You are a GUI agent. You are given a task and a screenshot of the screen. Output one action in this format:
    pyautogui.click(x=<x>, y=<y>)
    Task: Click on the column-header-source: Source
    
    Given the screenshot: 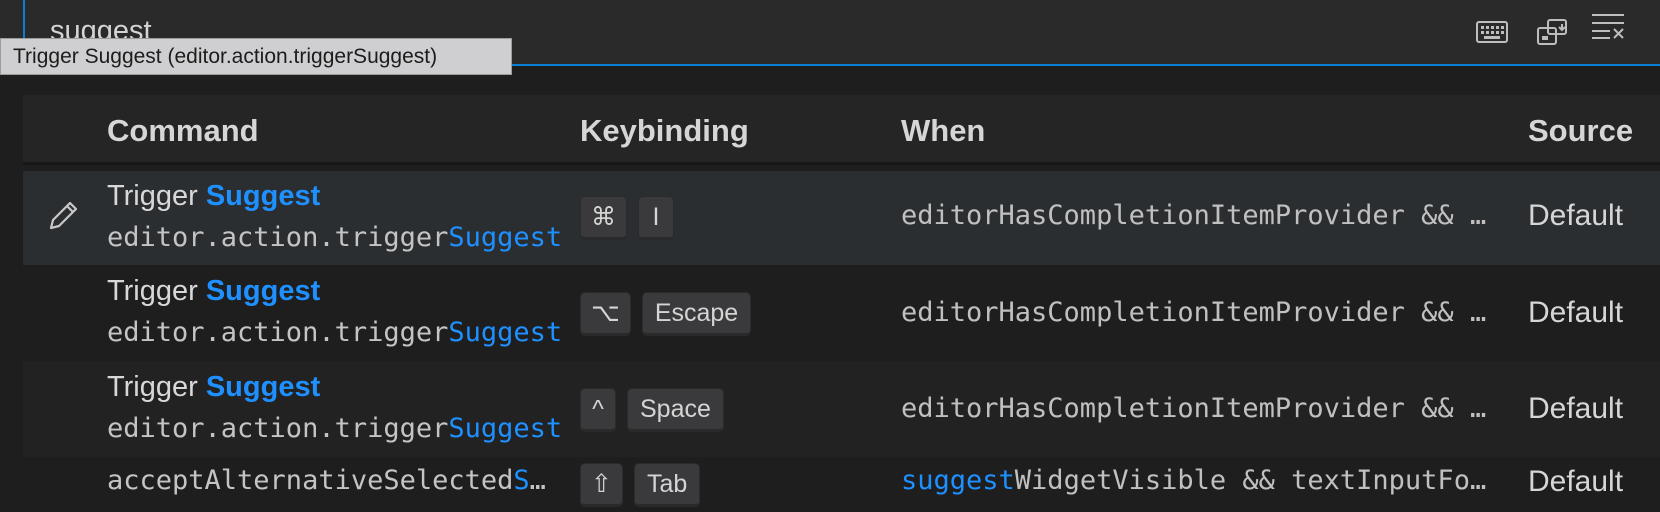 What is the action you would take?
    pyautogui.click(x=1580, y=131)
    